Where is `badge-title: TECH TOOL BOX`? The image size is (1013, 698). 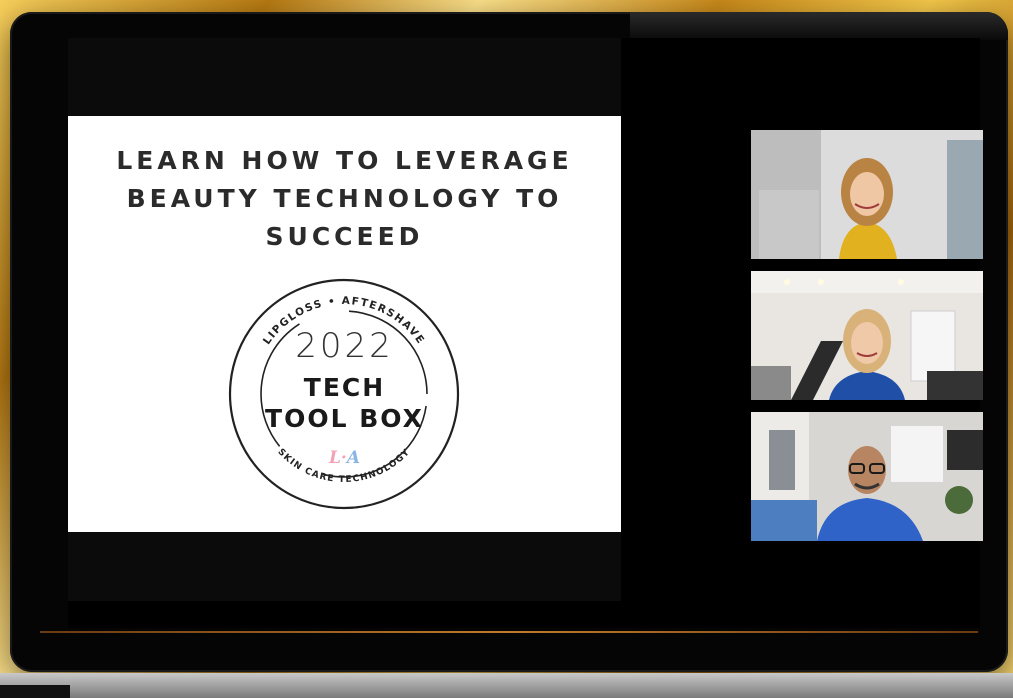 badge-title: TECH TOOL BOX is located at coordinates (344, 403).